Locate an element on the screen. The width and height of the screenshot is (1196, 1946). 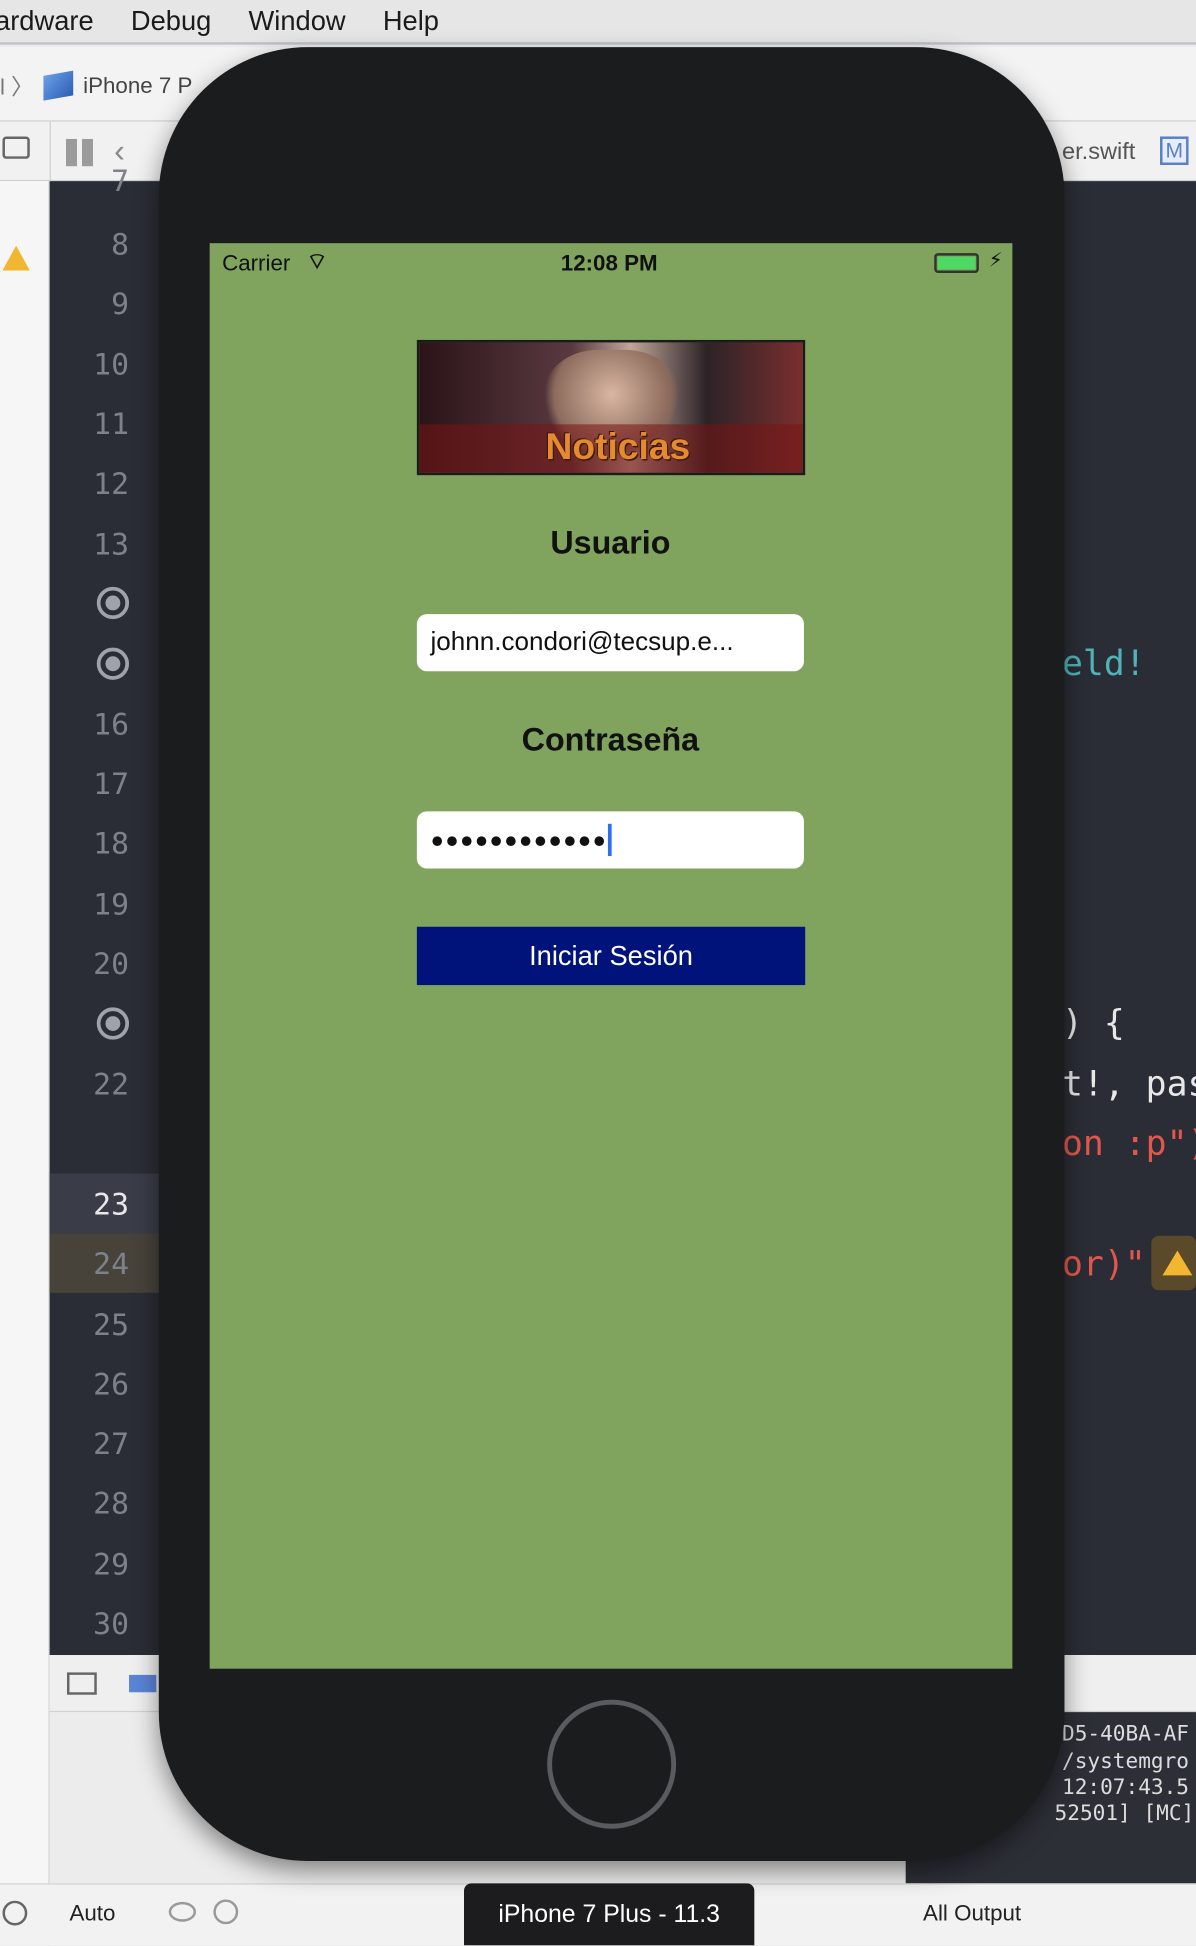
login-button: Iniciar Sesión is located at coordinates (611, 956).